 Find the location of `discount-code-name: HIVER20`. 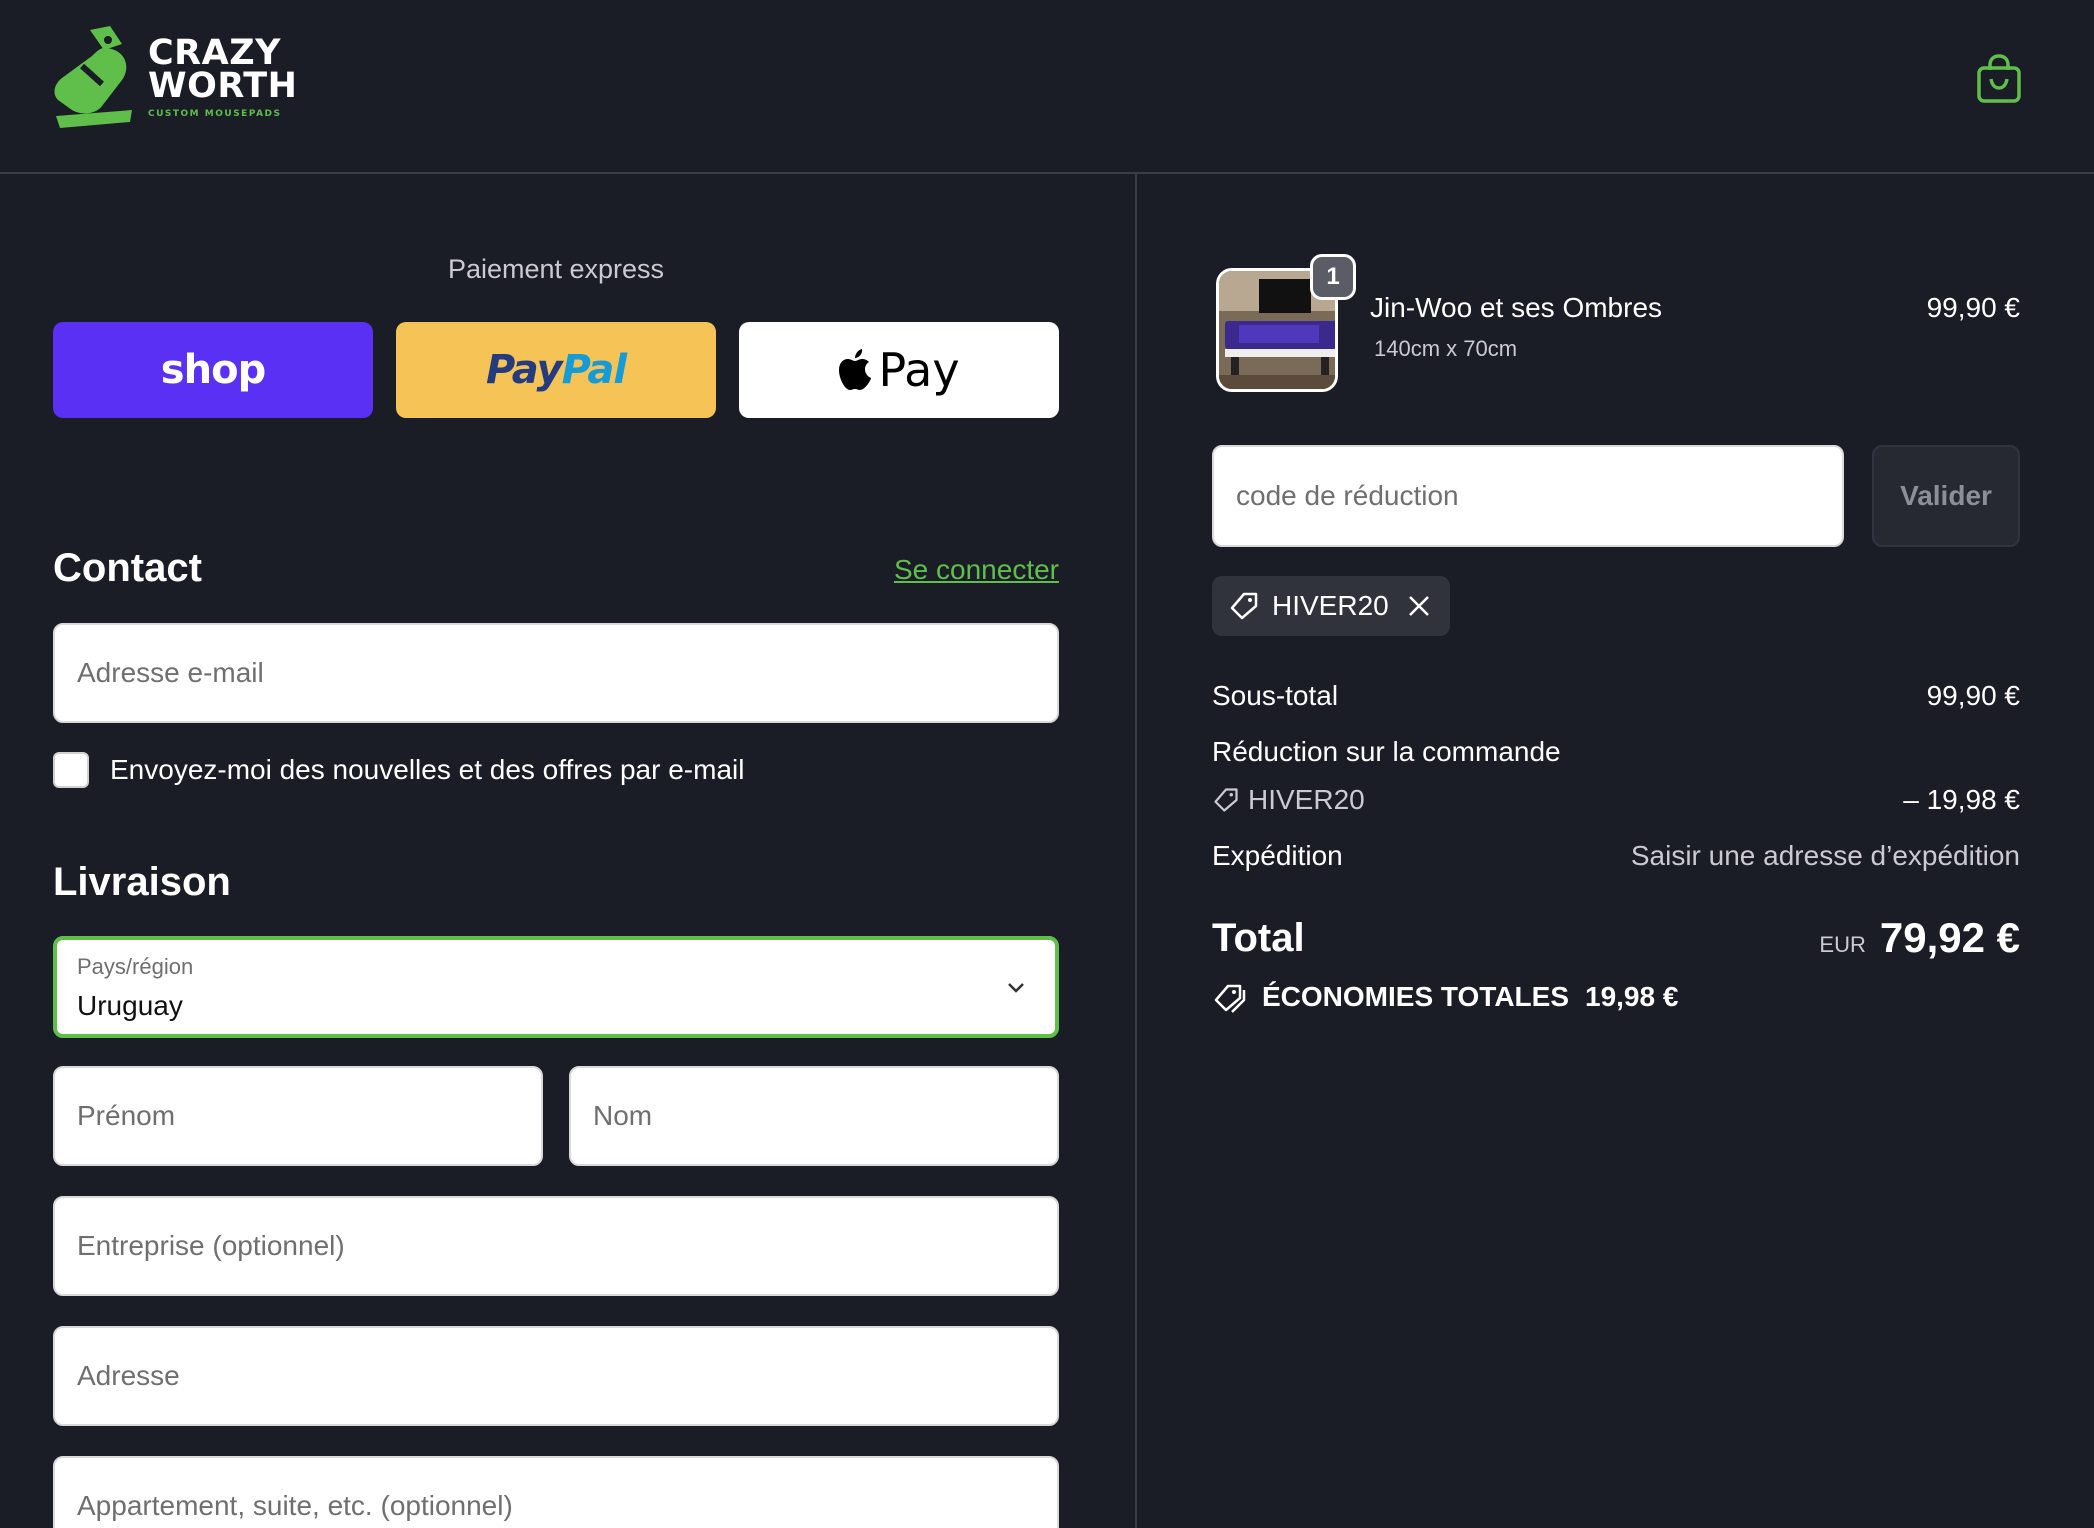

discount-code-name: HIVER20 is located at coordinates (1306, 799).